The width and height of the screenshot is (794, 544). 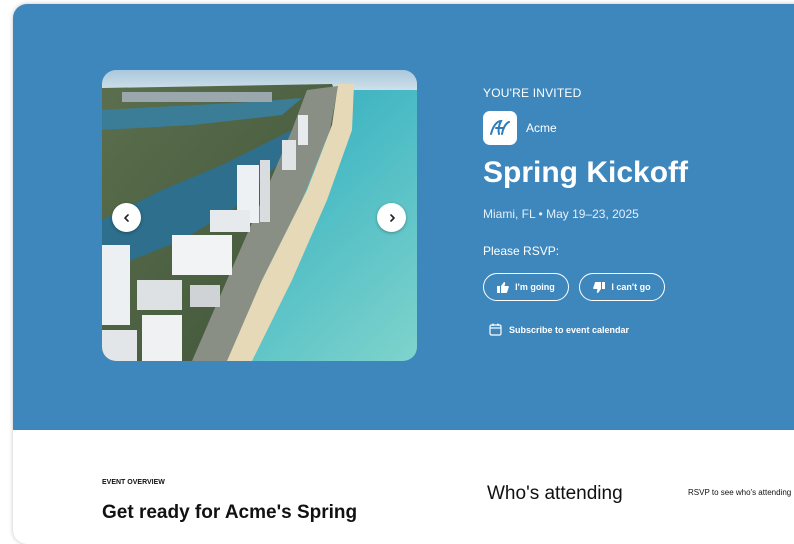 I want to click on calendar-icon, so click(x=495, y=329).